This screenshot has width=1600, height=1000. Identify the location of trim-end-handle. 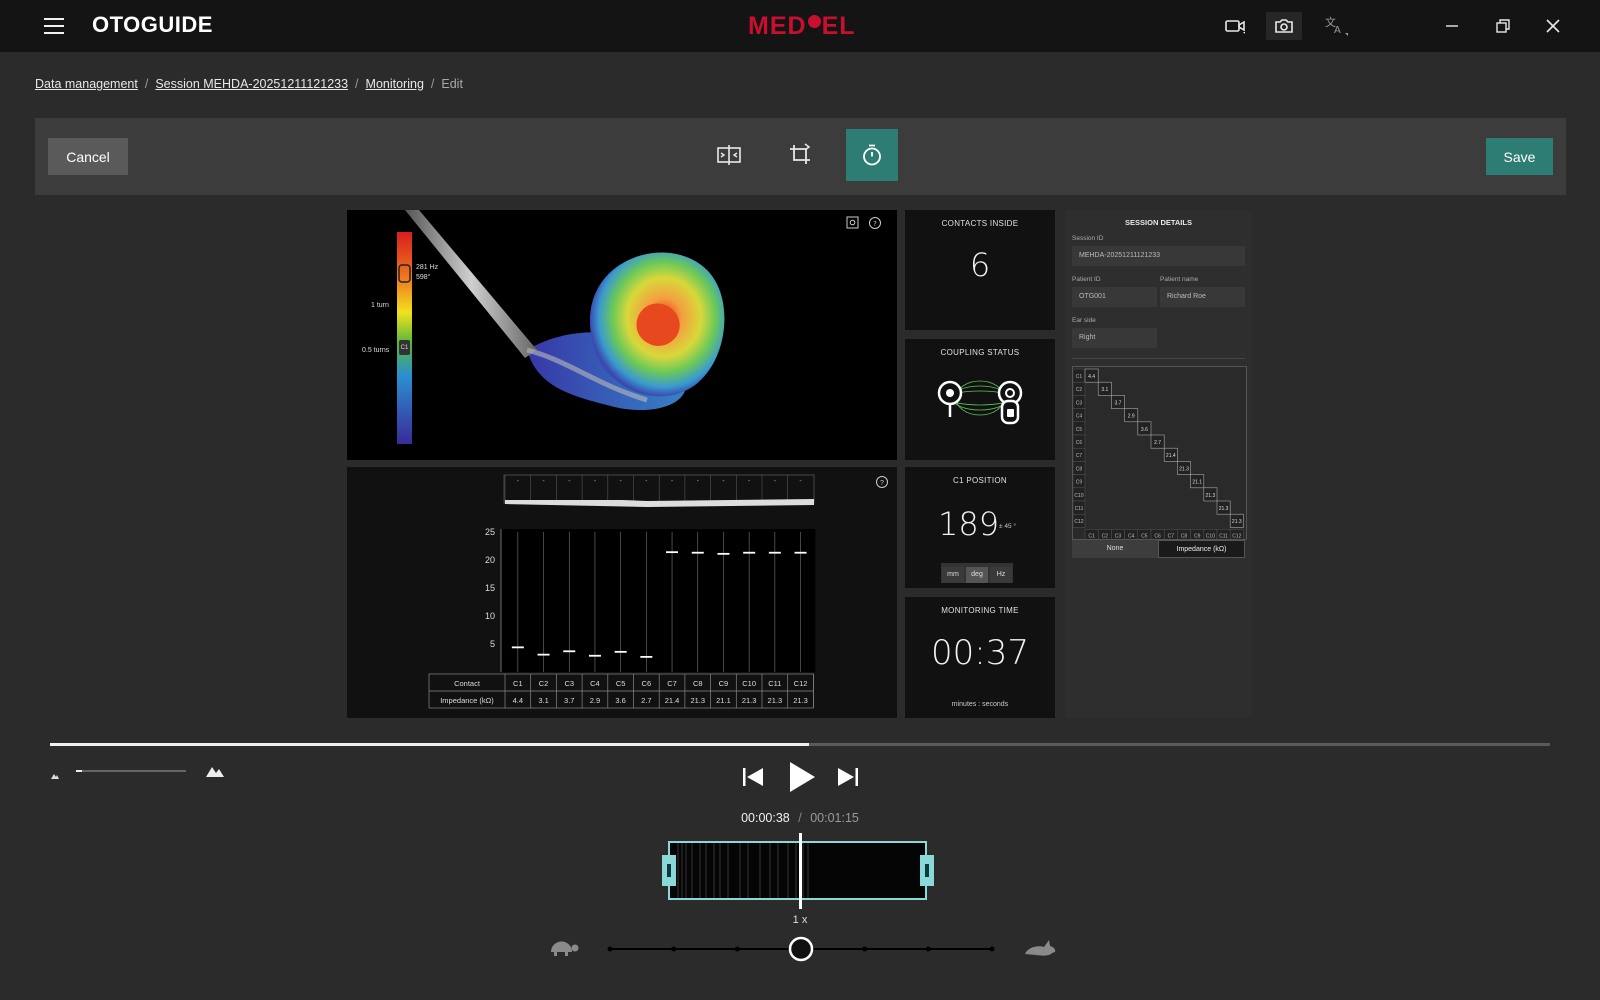
(927, 870).